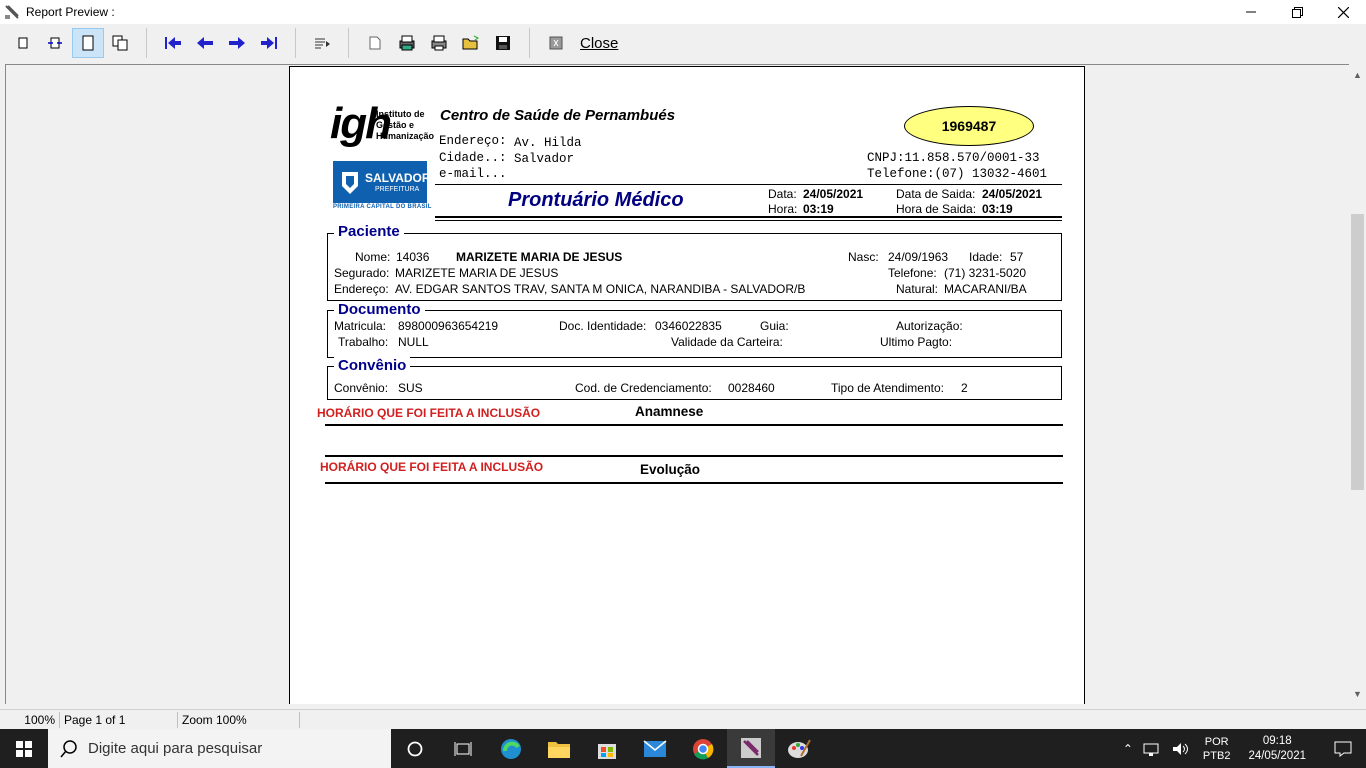  What do you see at coordinates (1251, 12) in the screenshot?
I see `minimize-button` at bounding box center [1251, 12].